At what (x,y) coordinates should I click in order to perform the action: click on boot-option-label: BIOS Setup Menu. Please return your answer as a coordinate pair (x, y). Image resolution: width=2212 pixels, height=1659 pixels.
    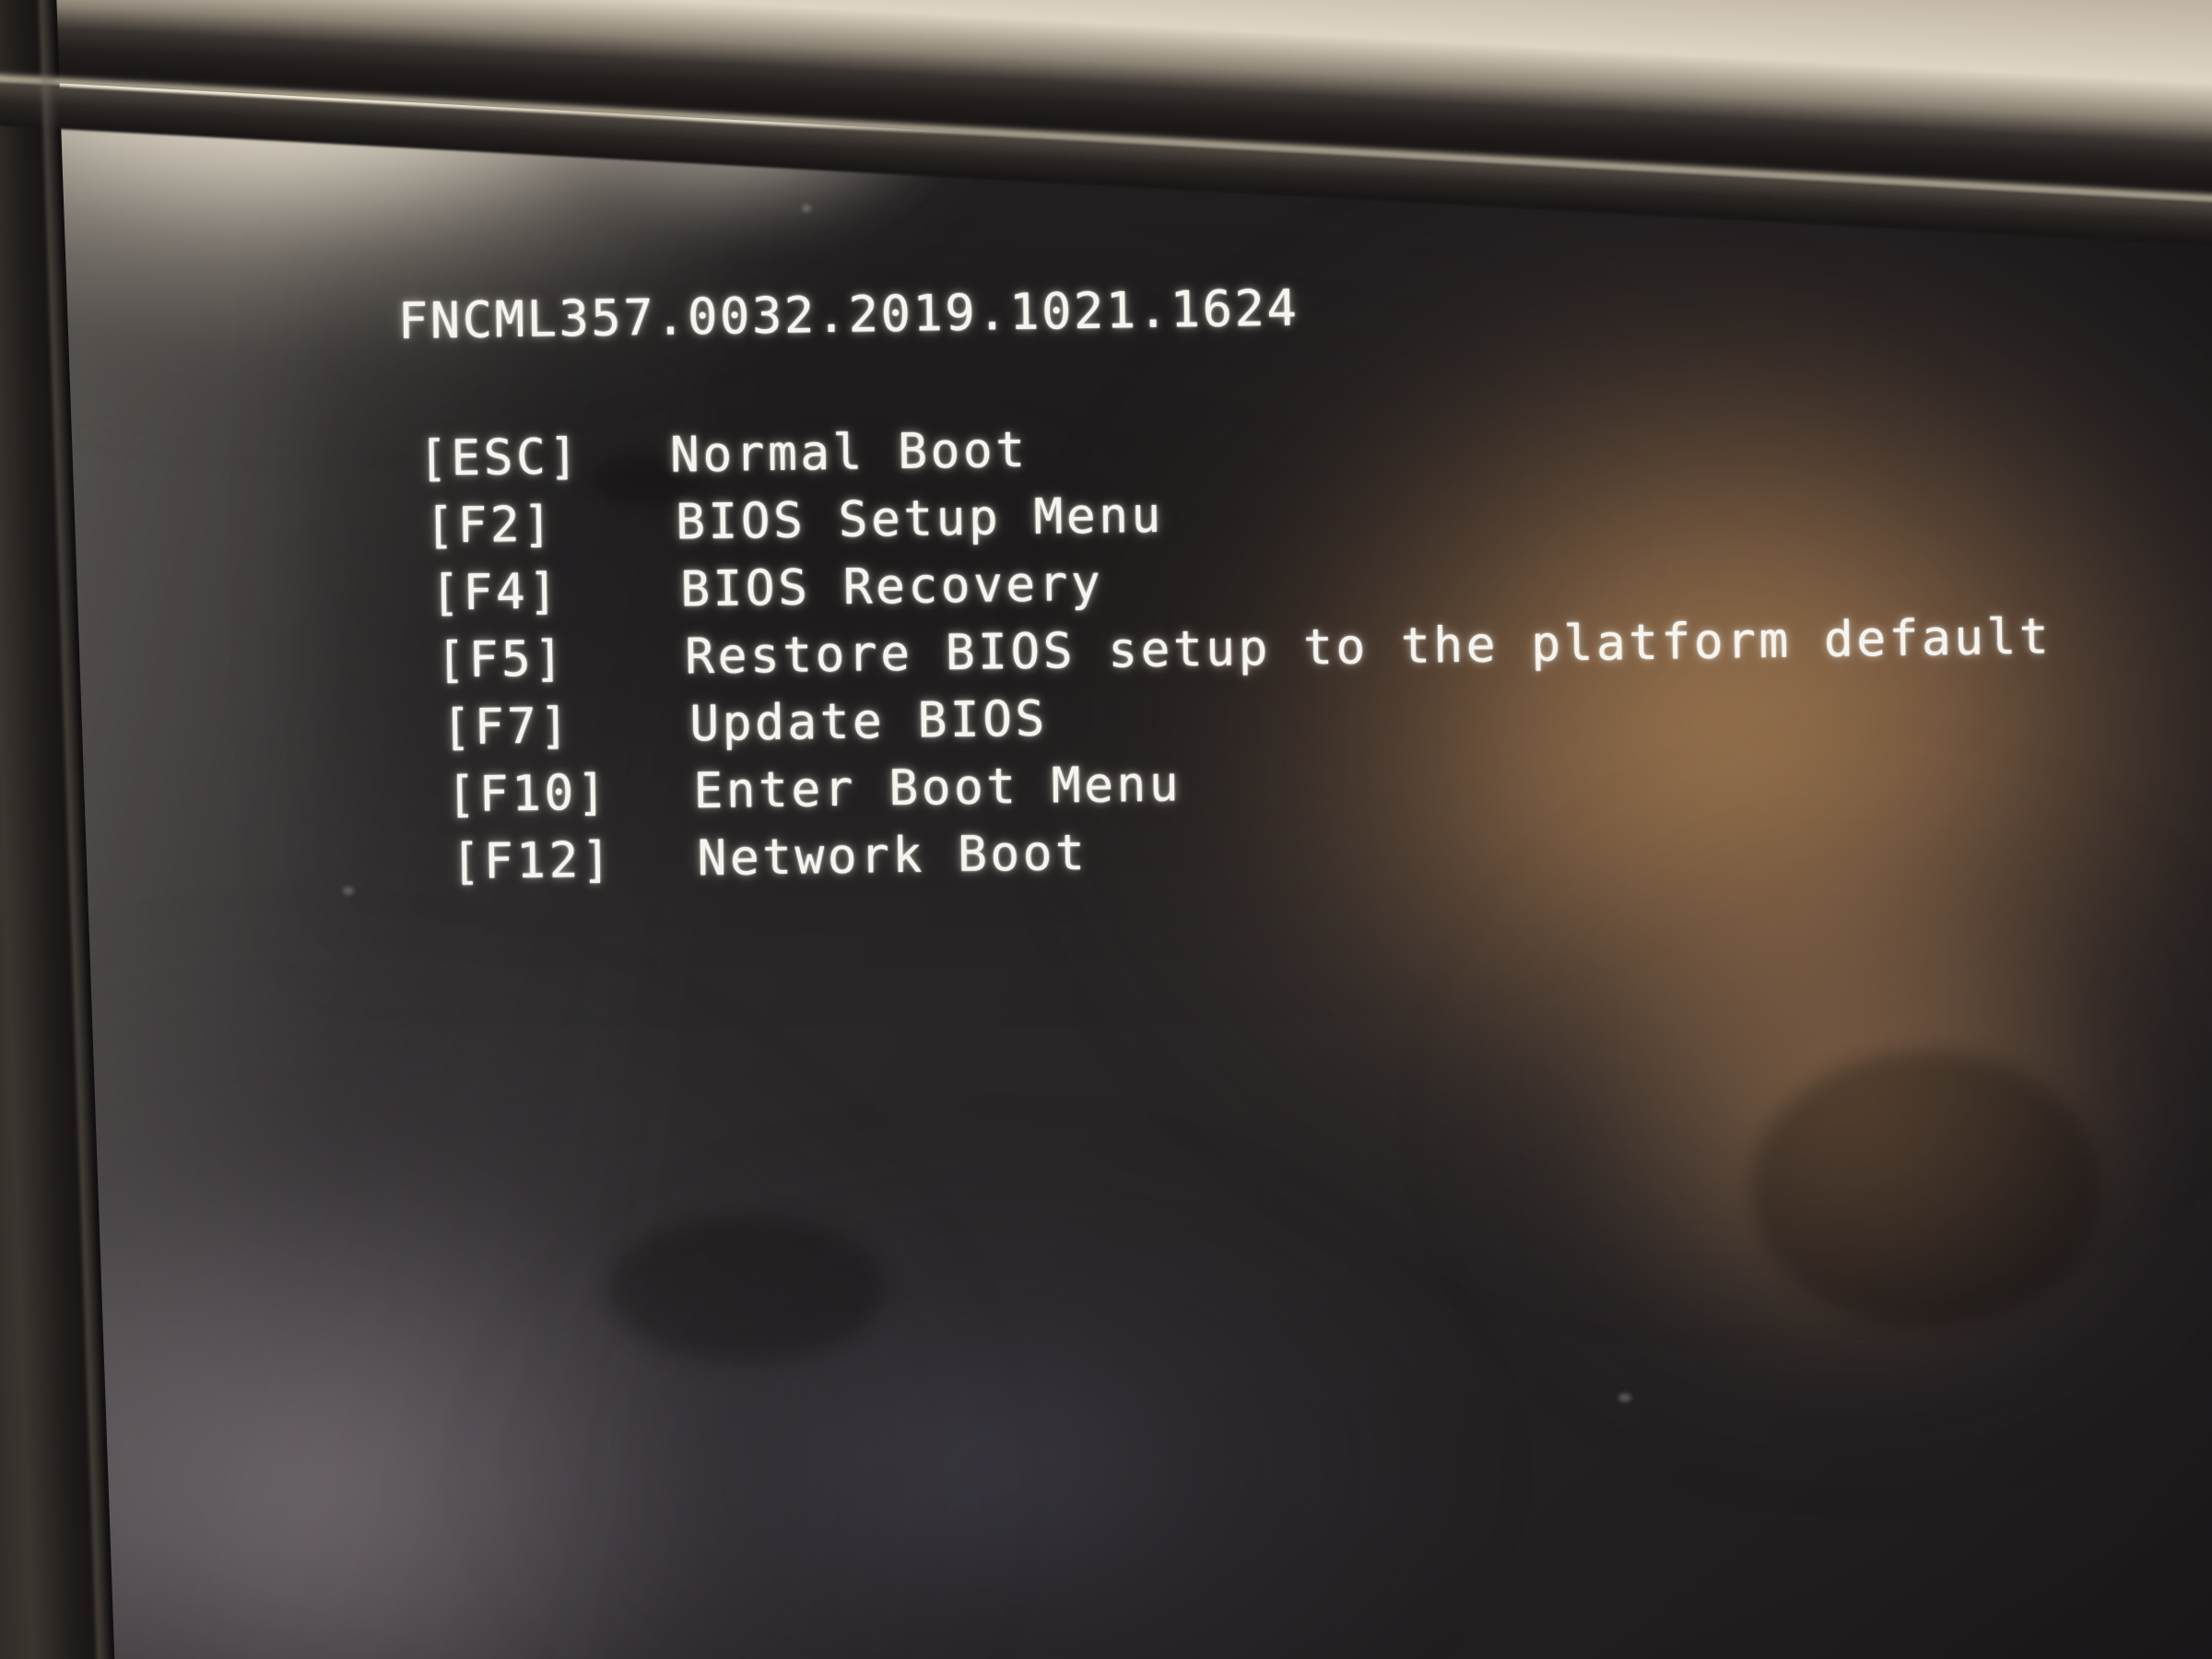
    Looking at the image, I should click on (920, 519).